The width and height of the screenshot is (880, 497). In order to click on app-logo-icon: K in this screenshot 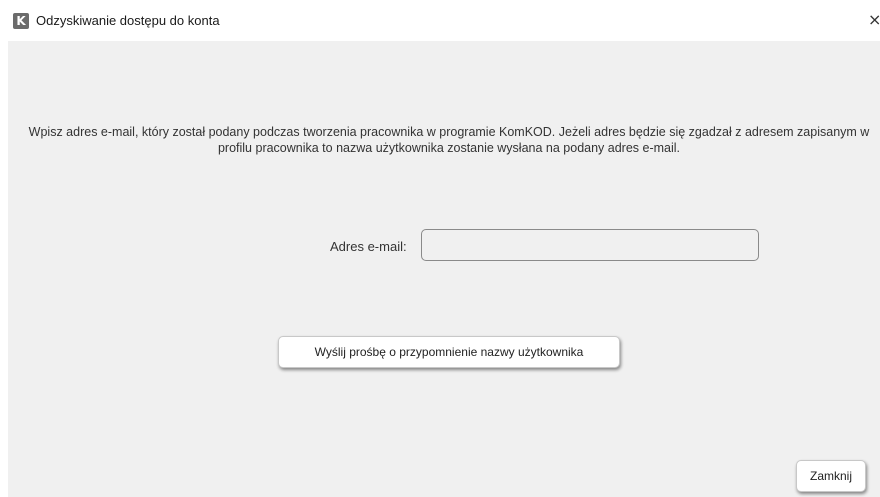, I will do `click(21, 21)`.